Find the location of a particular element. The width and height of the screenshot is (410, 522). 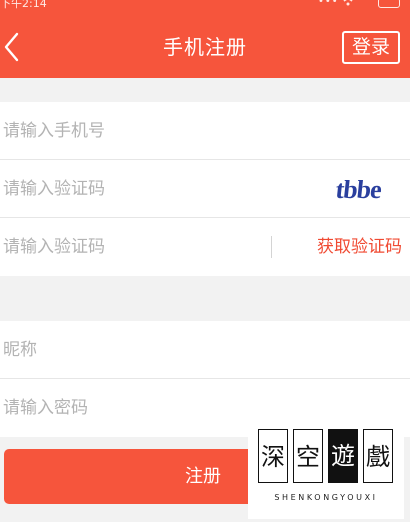

watermark-logo: 深 空 遊 戲 SHENKONGYOUXI is located at coordinates (326, 471).